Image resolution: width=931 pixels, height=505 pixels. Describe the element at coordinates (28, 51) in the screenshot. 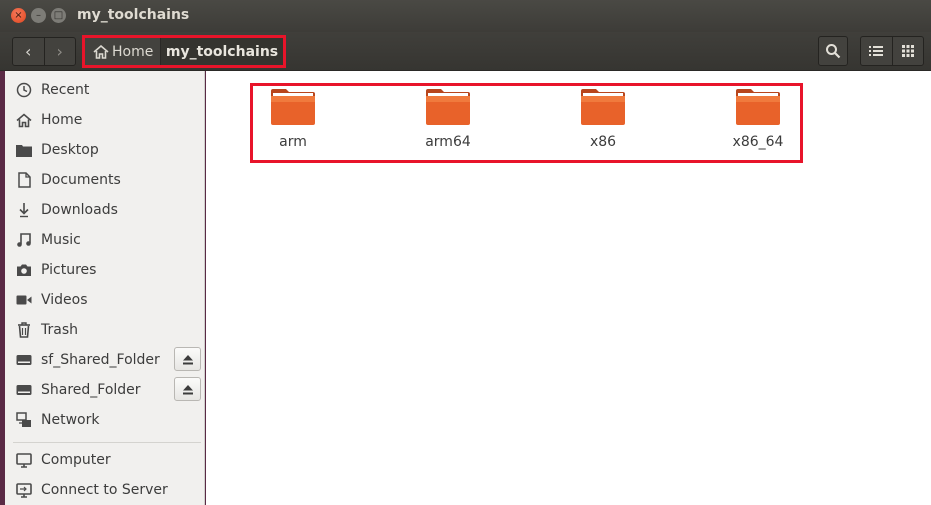

I see `back-button: ‹` at that location.